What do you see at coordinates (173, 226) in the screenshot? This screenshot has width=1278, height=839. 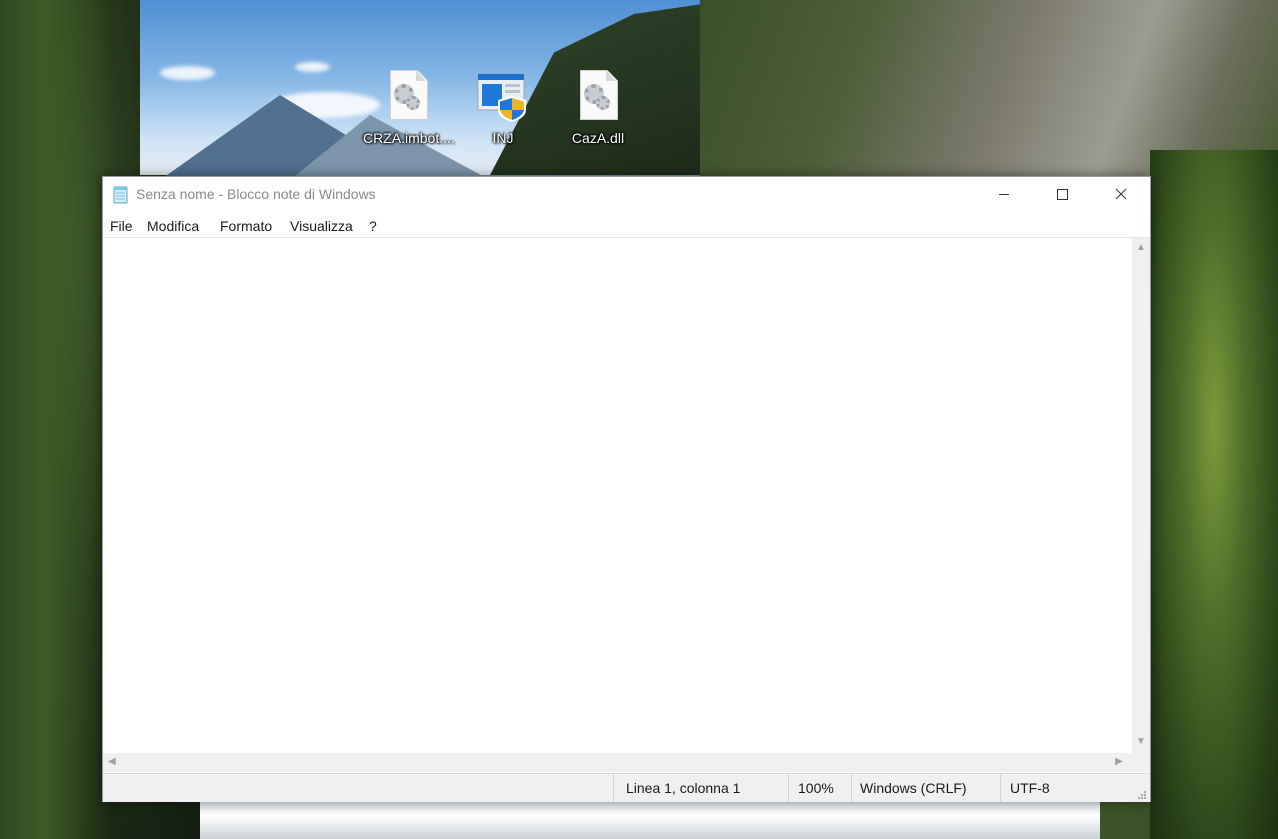 I see `menu-modifica: Modifica` at bounding box center [173, 226].